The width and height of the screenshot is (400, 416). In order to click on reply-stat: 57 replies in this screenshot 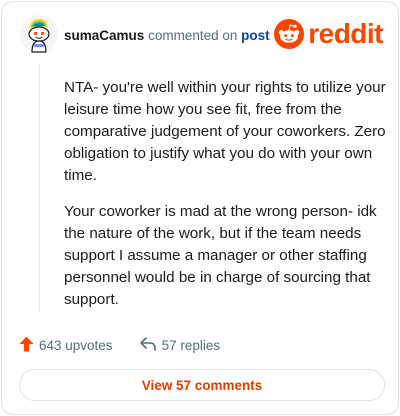, I will do `click(180, 345)`.